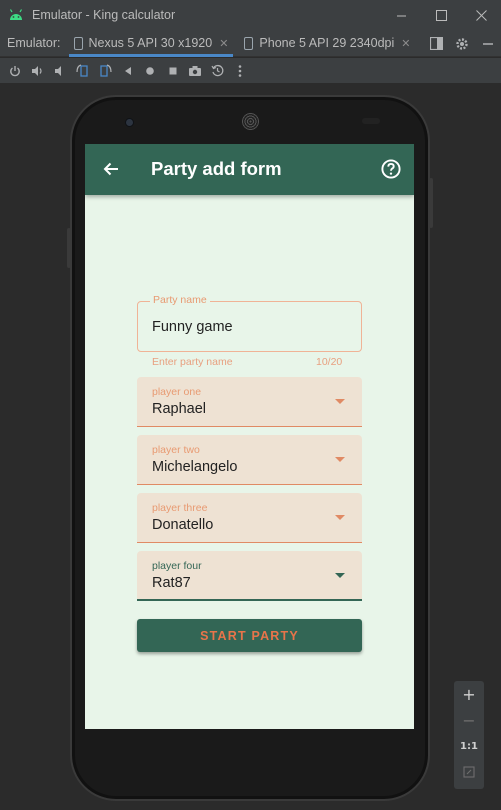 The image size is (501, 810). I want to click on front-camera, so click(129, 122).